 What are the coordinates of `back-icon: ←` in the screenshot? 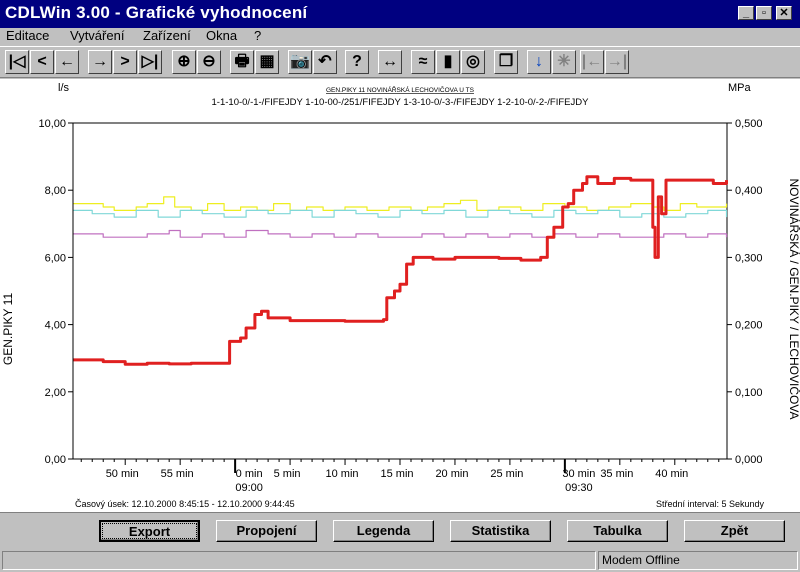 It's located at (67, 62).